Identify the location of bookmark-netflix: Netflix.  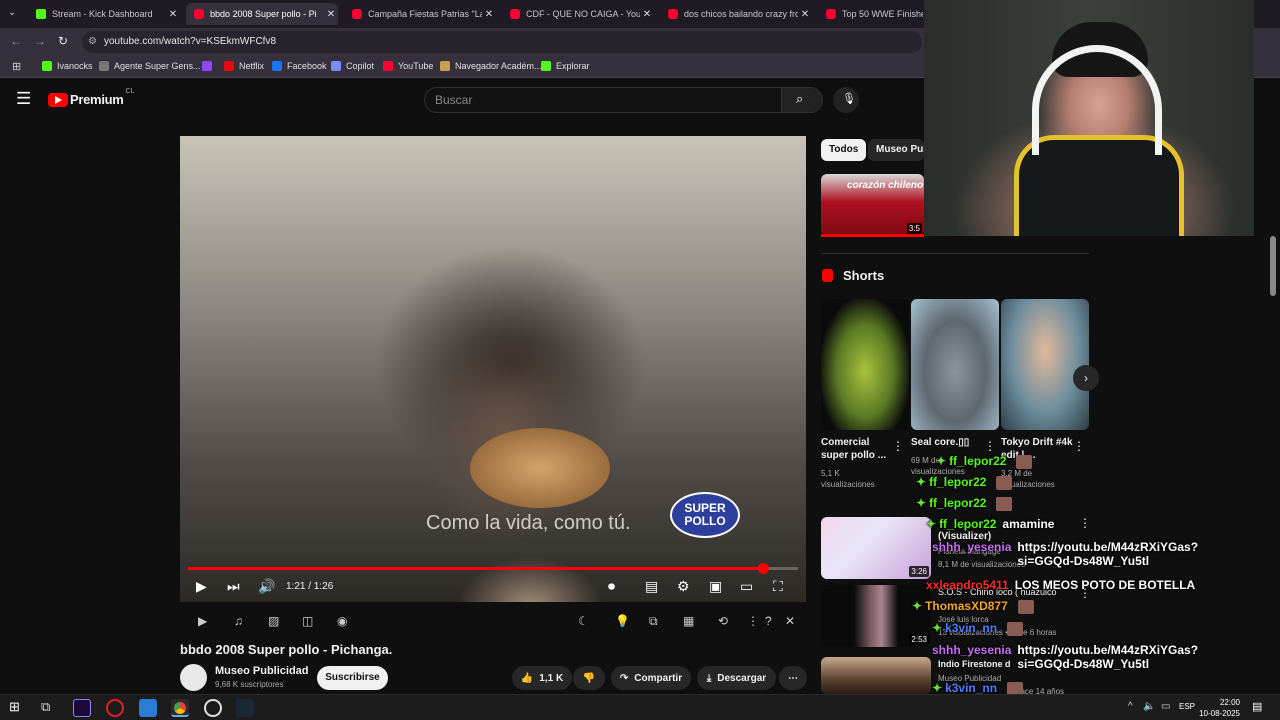
(244, 66).